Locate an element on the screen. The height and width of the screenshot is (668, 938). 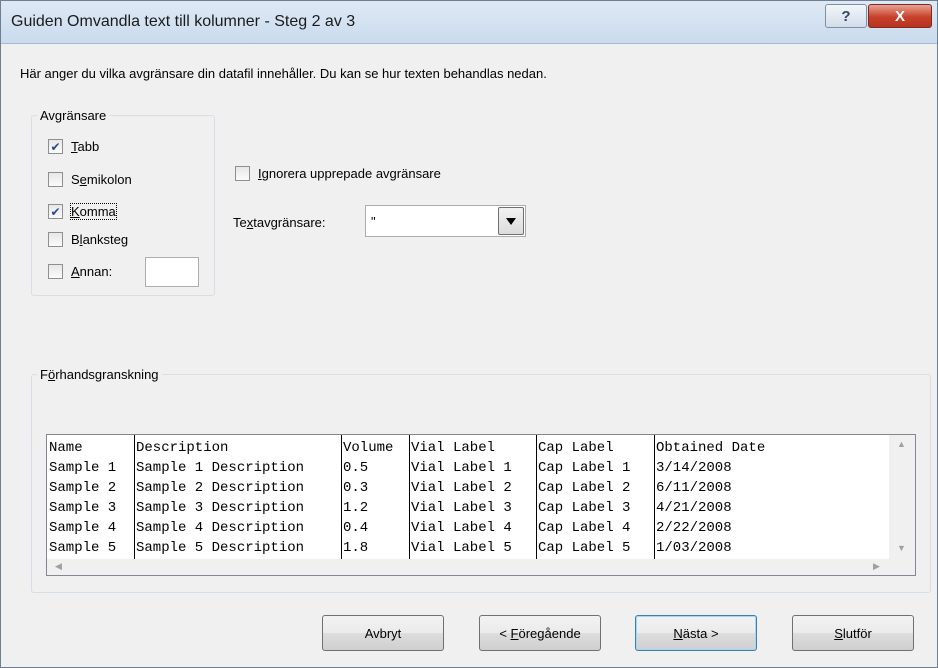
cancel-button-label: Avbryt is located at coordinates (383, 633).